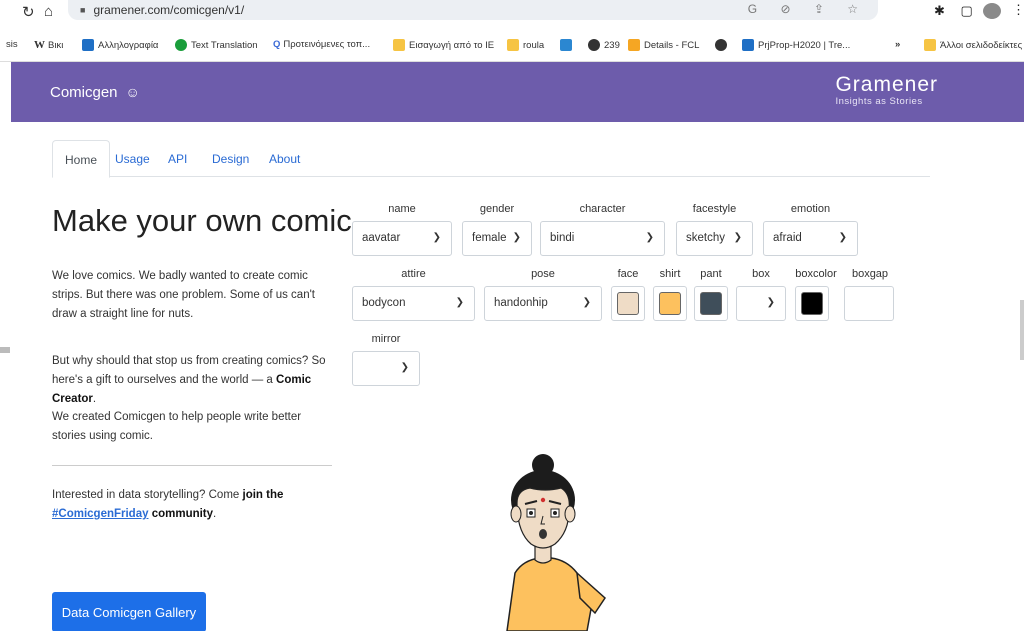 This screenshot has width=1024, height=631. I want to click on outlook-icon, so click(88, 45).